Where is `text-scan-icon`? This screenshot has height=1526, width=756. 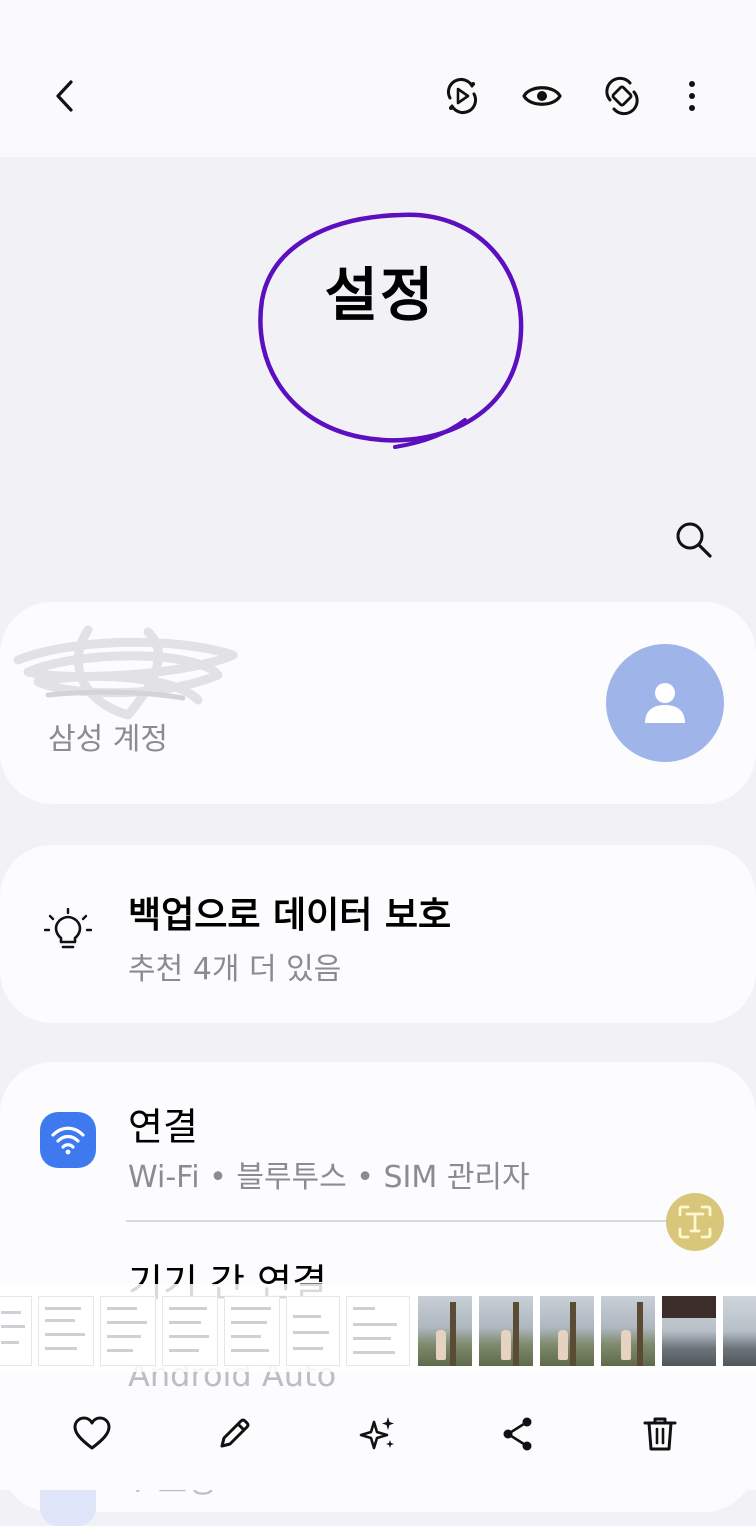 text-scan-icon is located at coordinates (695, 1222).